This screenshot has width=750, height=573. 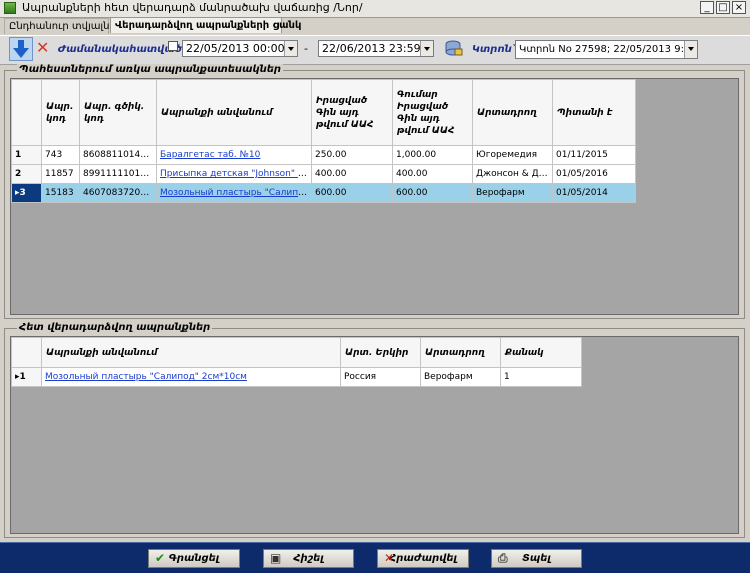 I want to click on column-header: Քանակ, so click(x=541, y=352).